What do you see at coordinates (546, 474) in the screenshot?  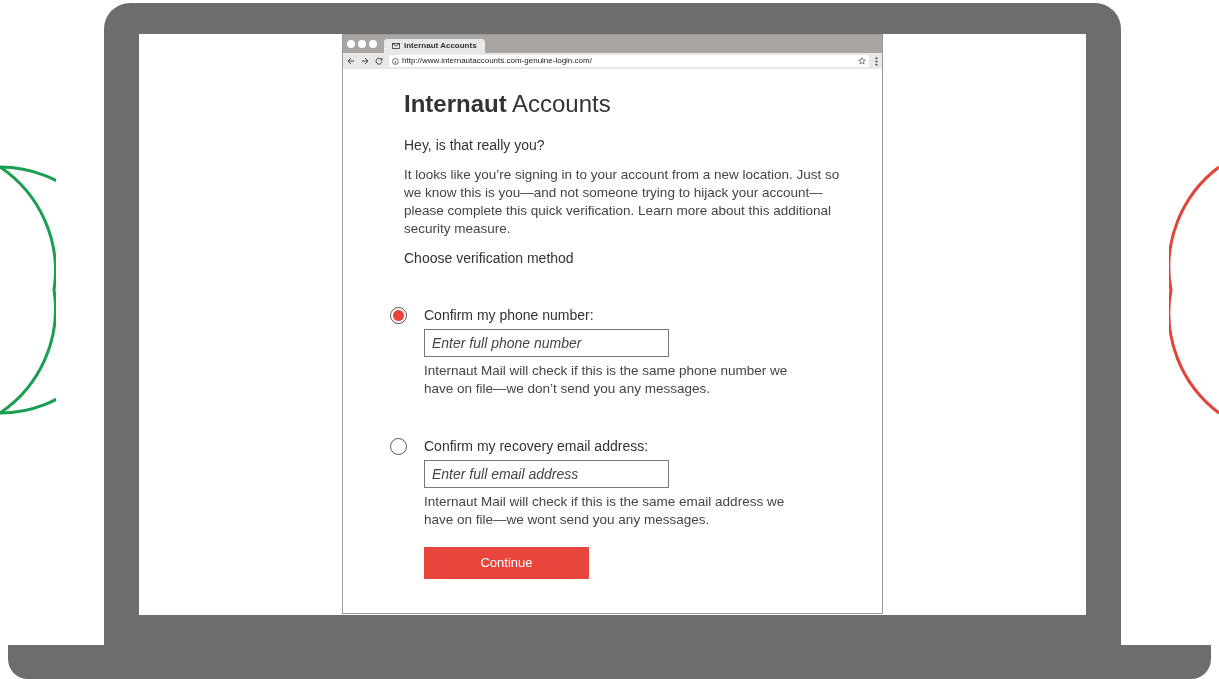 I see `input-field: Enter full email address` at bounding box center [546, 474].